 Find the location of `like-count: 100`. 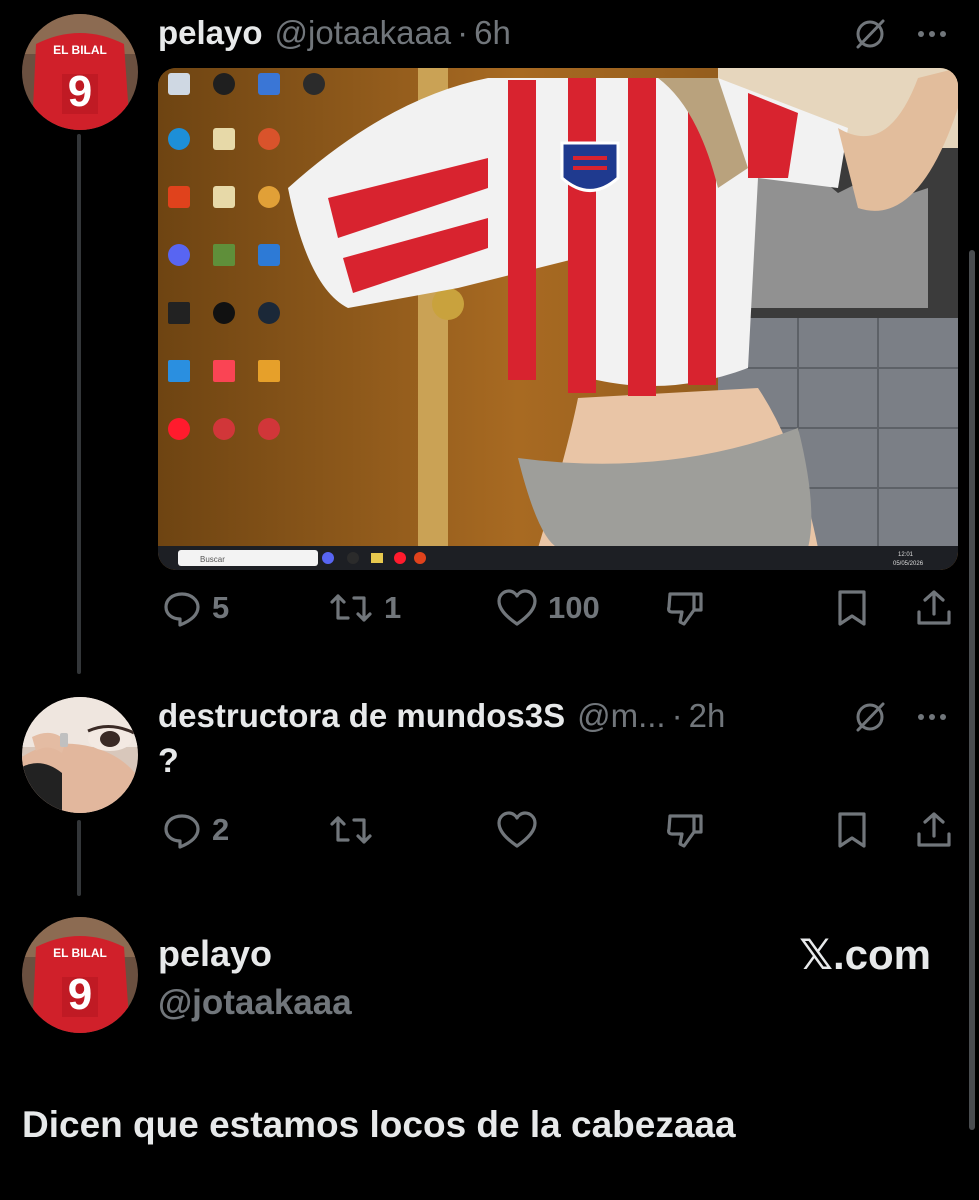

like-count: 100 is located at coordinates (574, 607).